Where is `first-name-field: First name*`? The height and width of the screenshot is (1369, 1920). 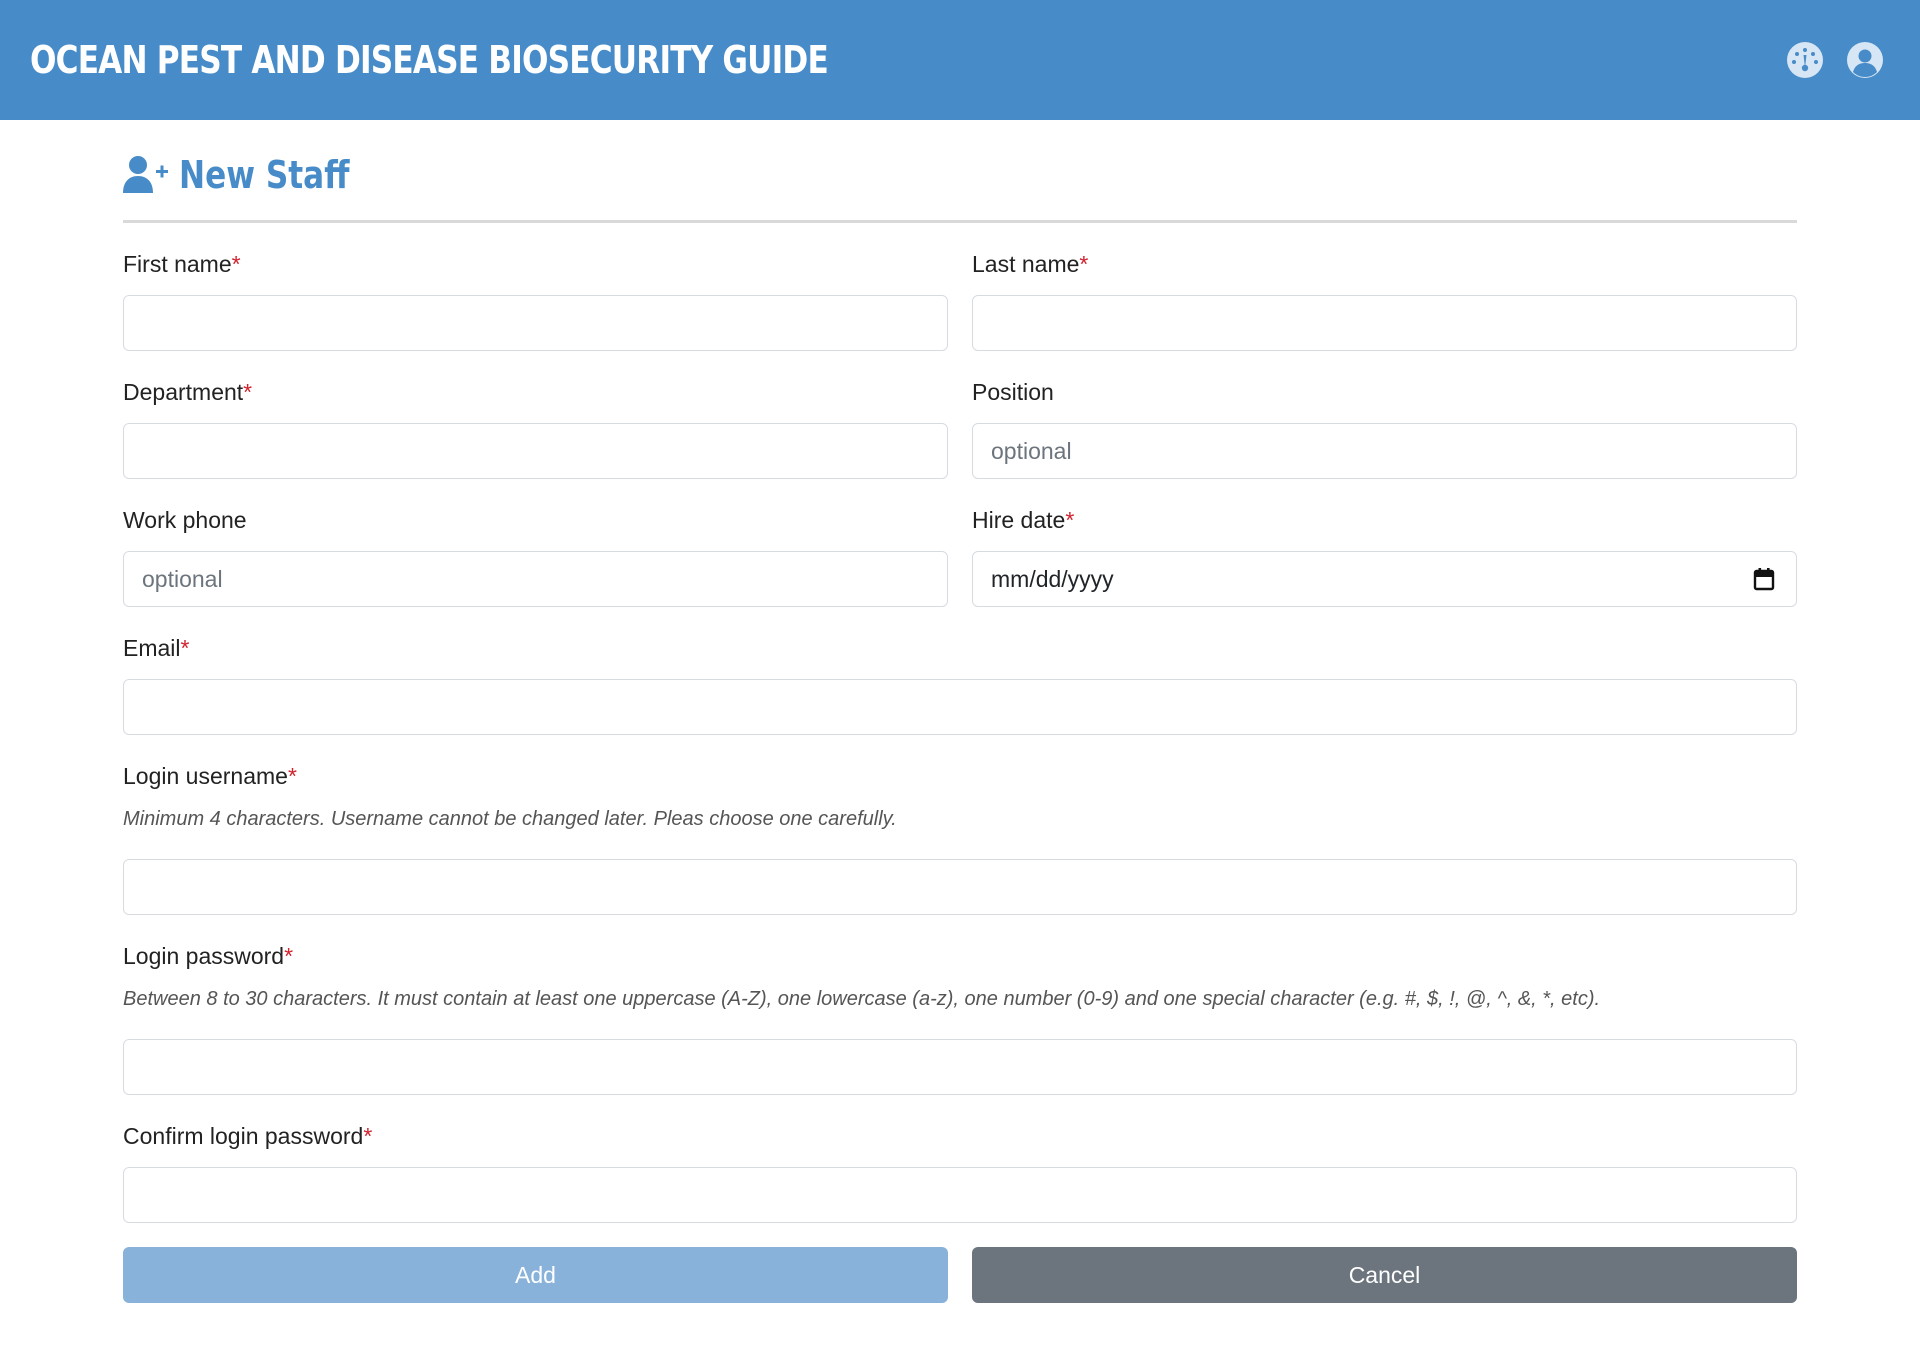
first-name-field: First name* is located at coordinates (535, 287).